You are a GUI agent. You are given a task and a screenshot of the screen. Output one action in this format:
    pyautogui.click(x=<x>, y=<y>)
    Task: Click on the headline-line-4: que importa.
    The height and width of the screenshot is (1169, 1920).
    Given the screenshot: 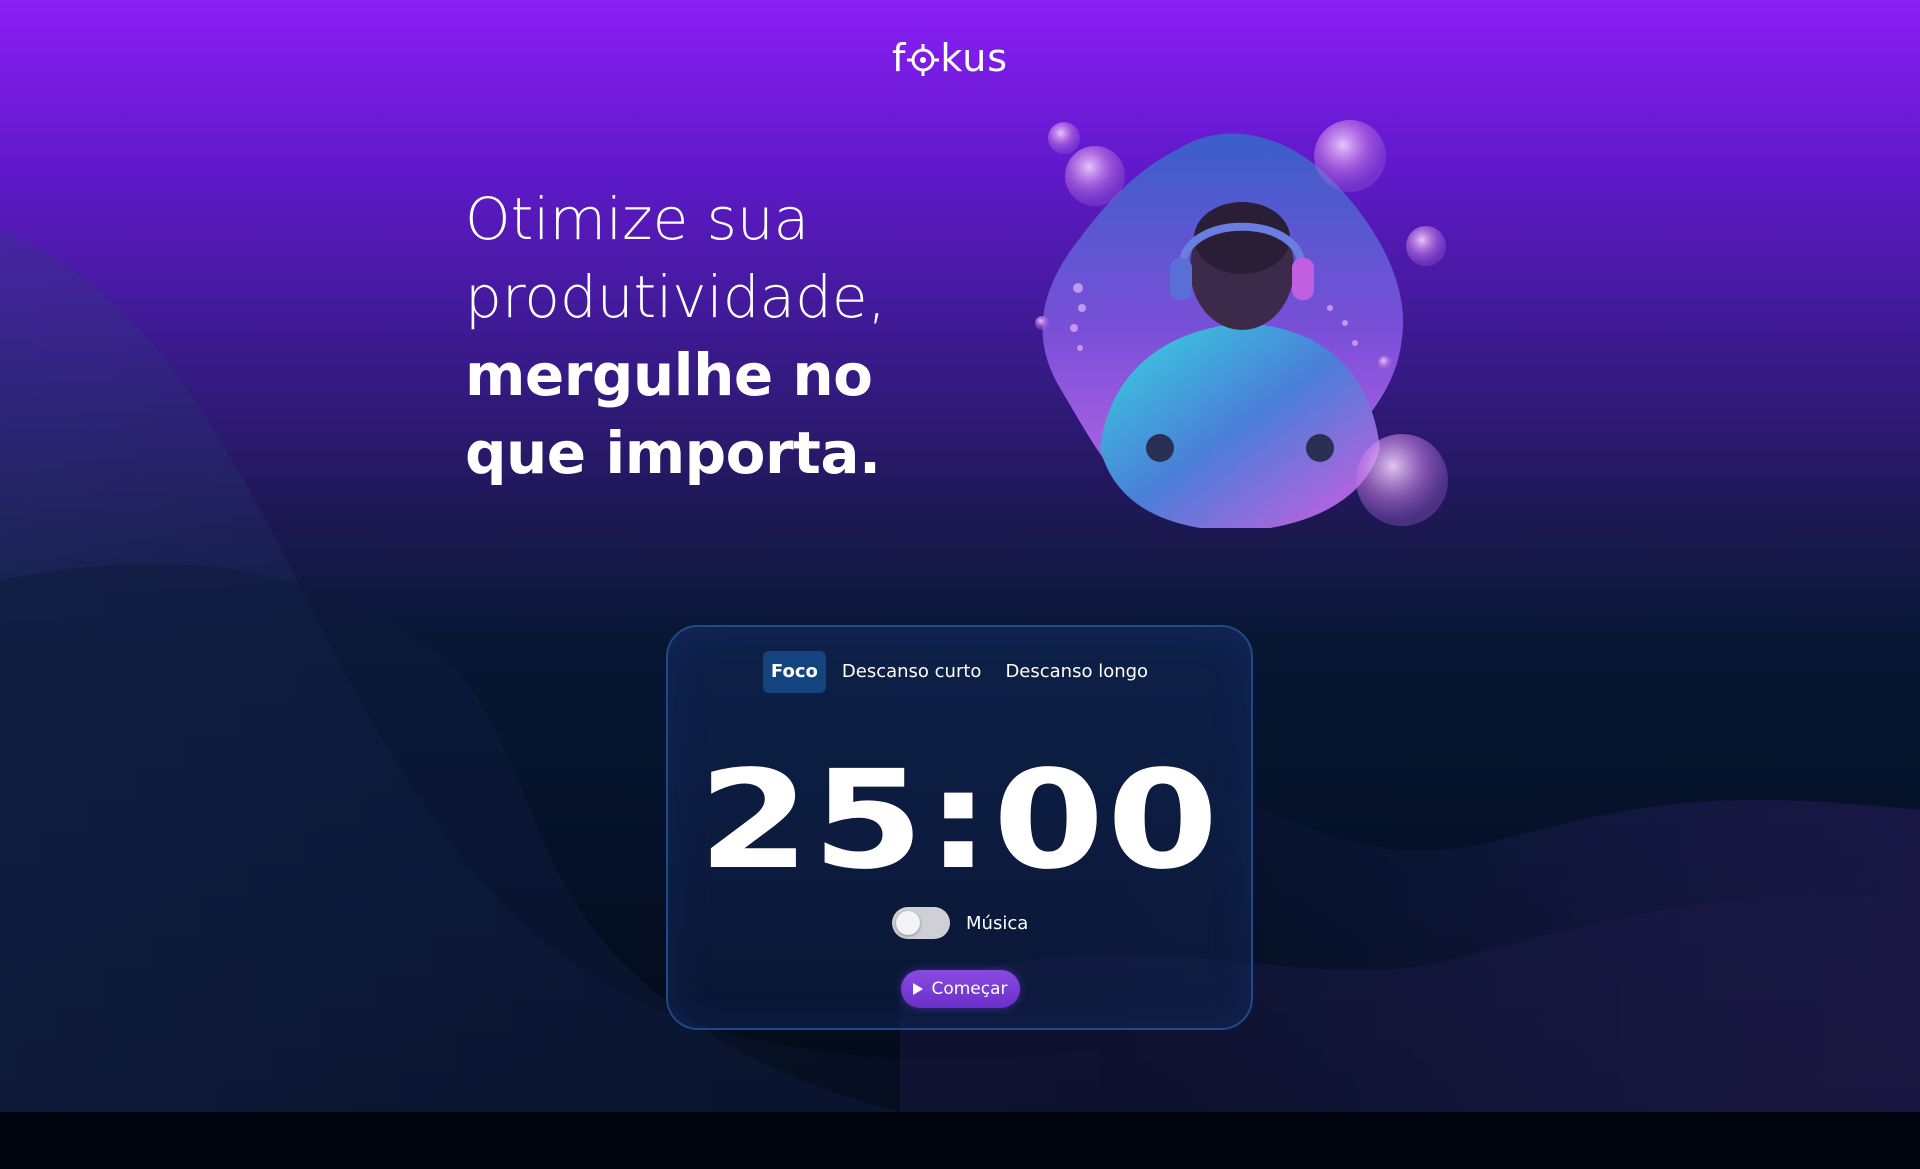 What is the action you would take?
    pyautogui.click(x=673, y=453)
    